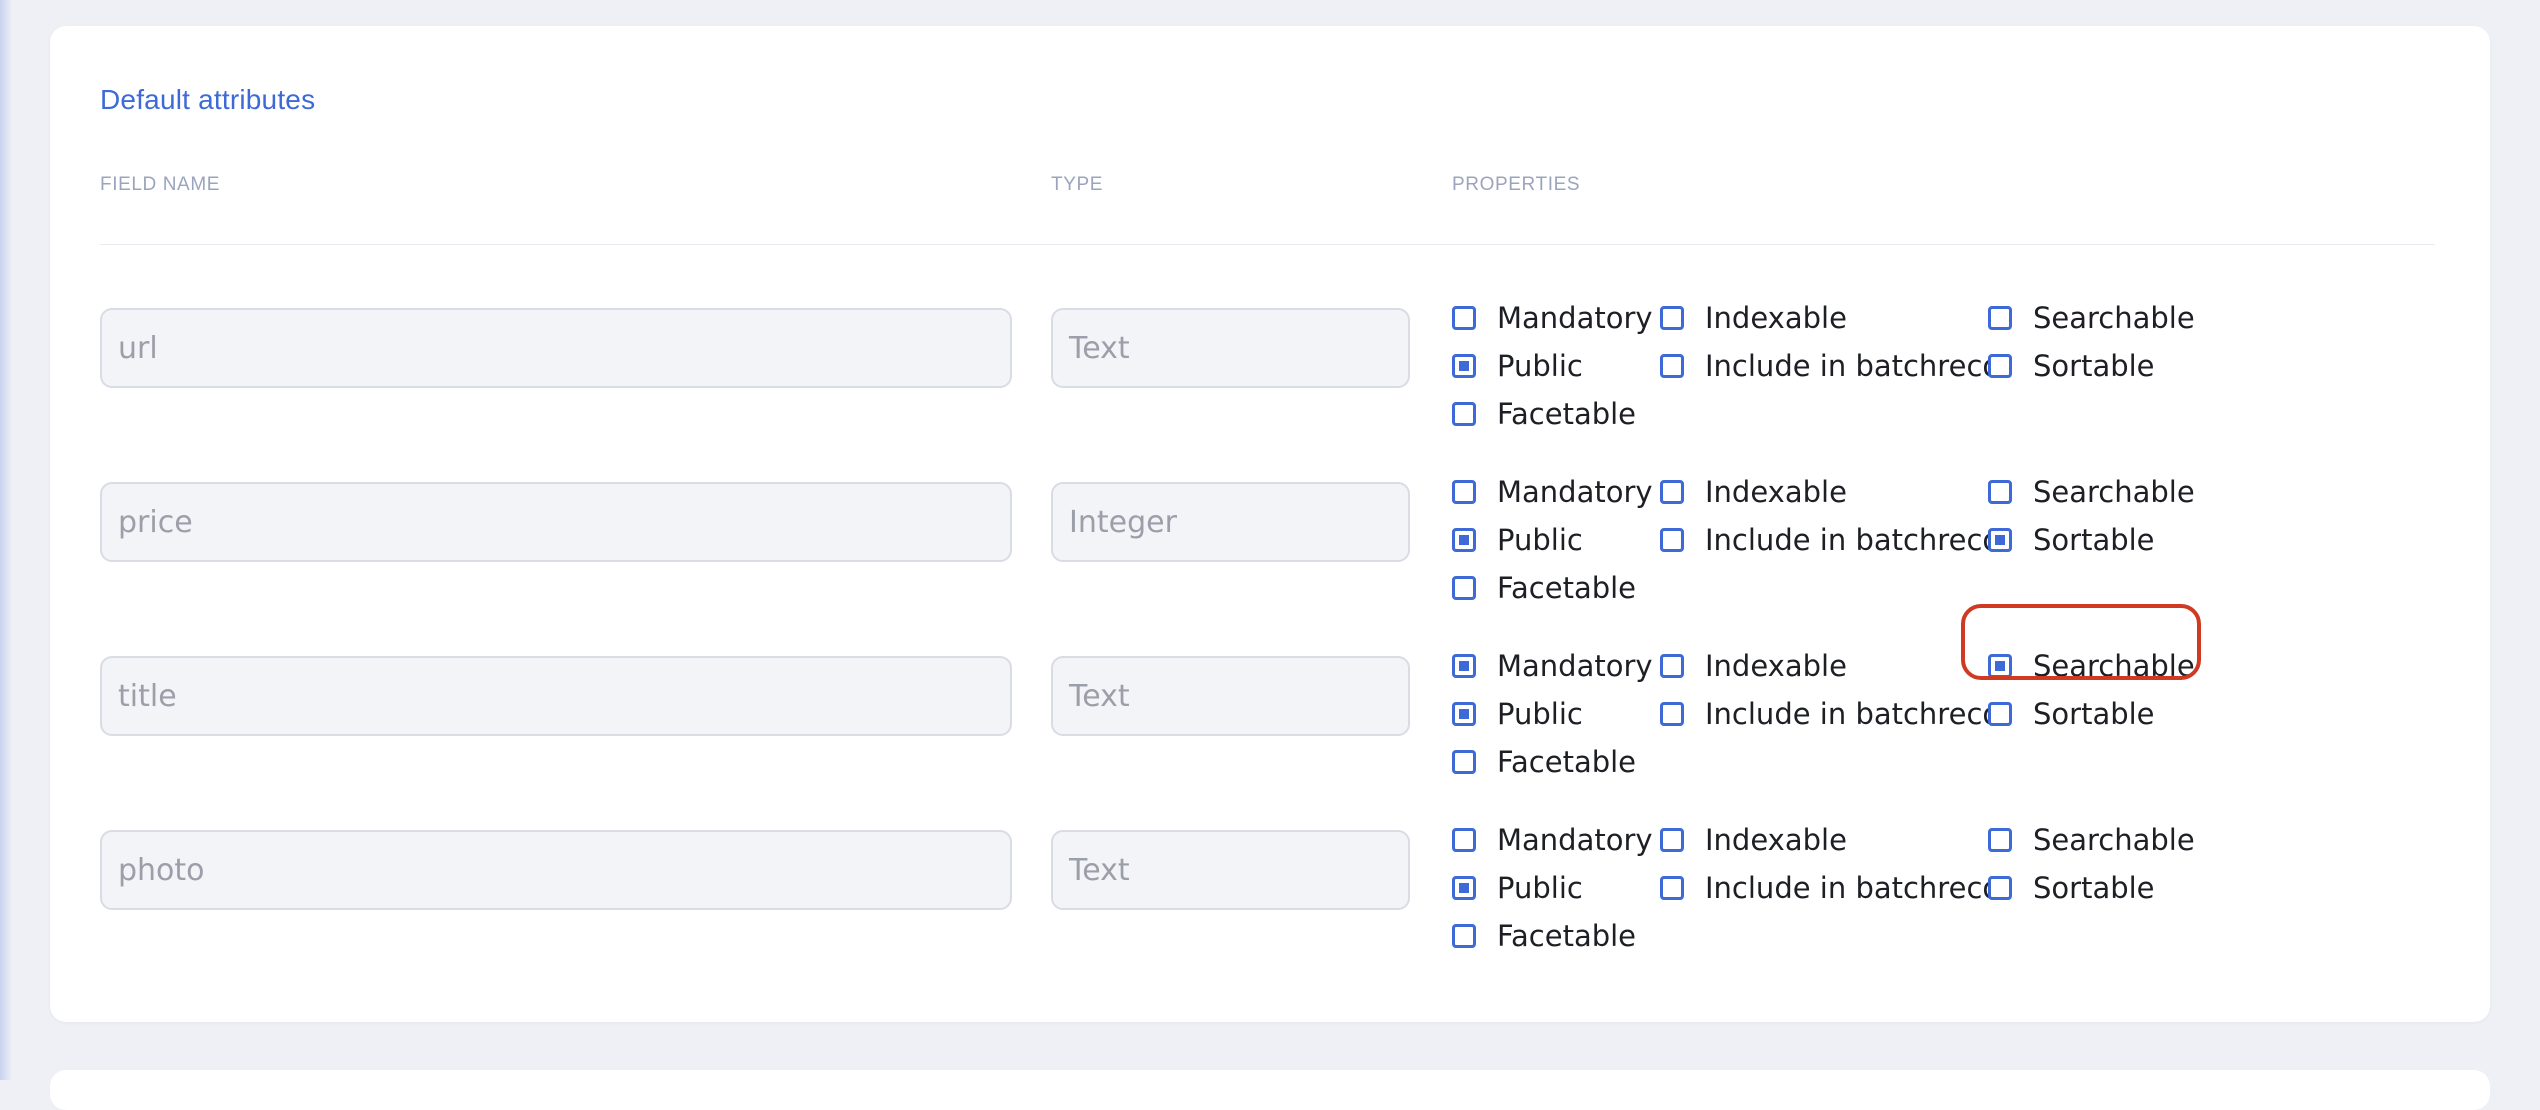 Image resolution: width=2540 pixels, height=1110 pixels. I want to click on column-header-type: TYPE, so click(1077, 184).